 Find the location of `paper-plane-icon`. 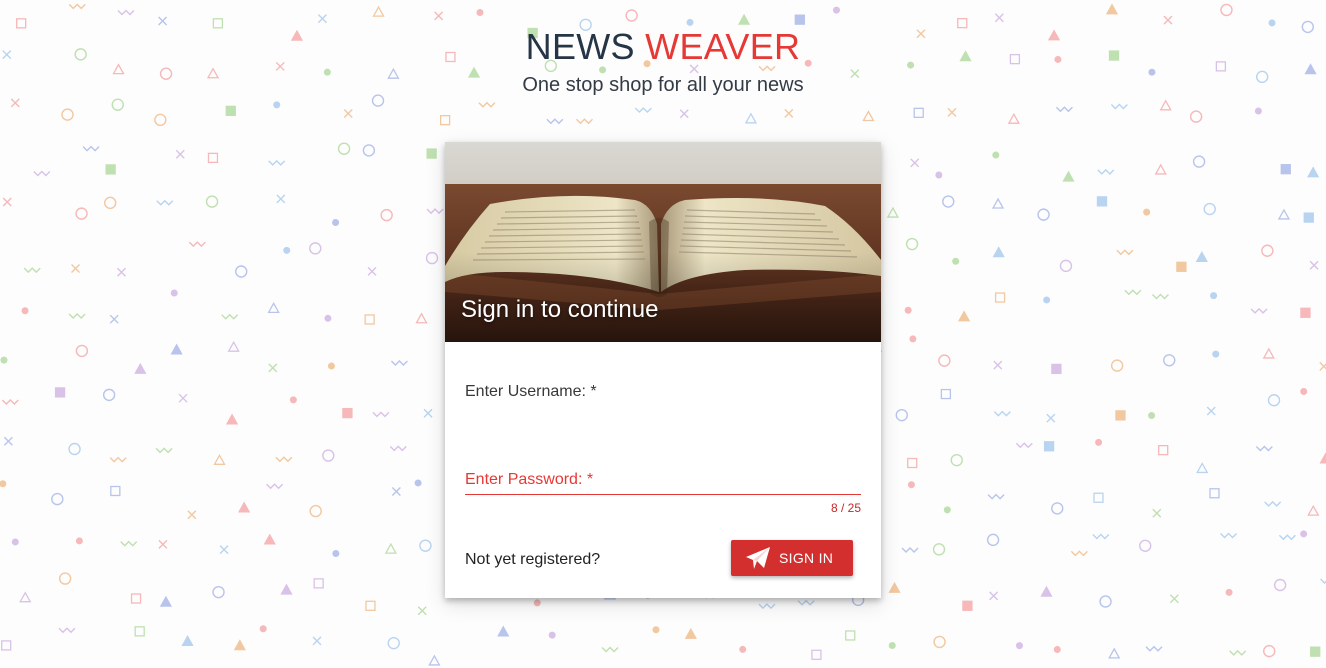

paper-plane-icon is located at coordinates (758, 558).